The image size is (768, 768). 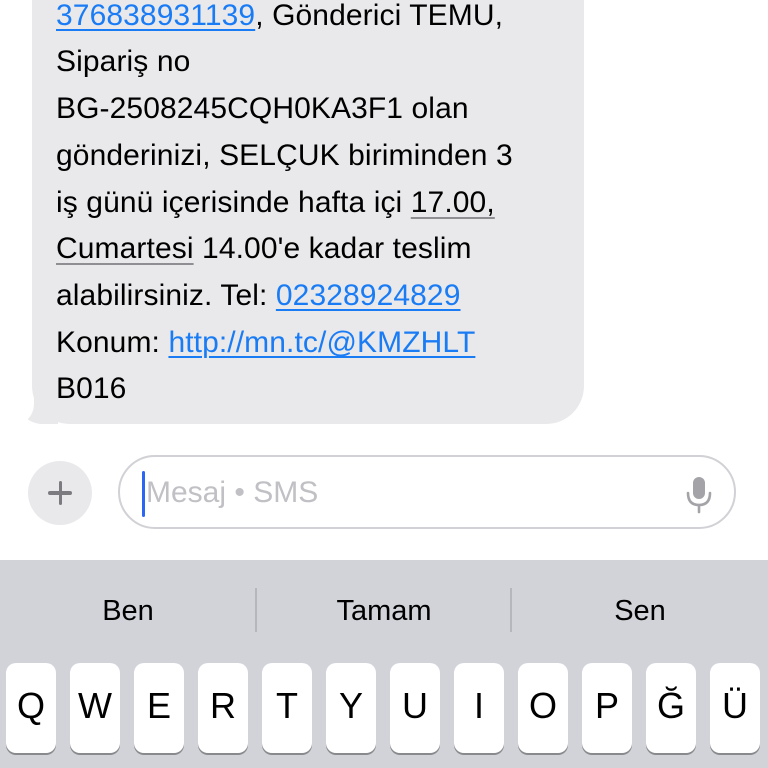 What do you see at coordinates (287, 708) in the screenshot?
I see `key-t: T` at bounding box center [287, 708].